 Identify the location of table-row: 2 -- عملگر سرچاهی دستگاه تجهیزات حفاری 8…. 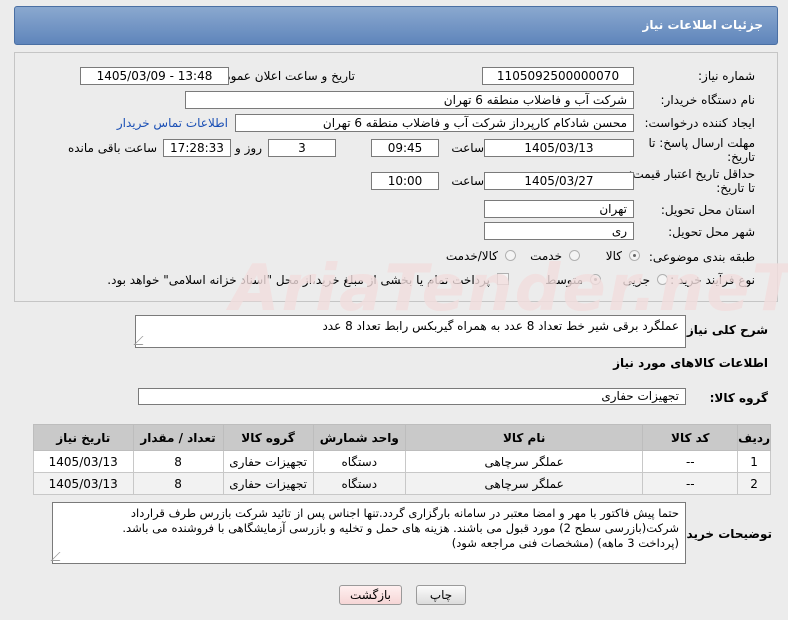
(402, 483).